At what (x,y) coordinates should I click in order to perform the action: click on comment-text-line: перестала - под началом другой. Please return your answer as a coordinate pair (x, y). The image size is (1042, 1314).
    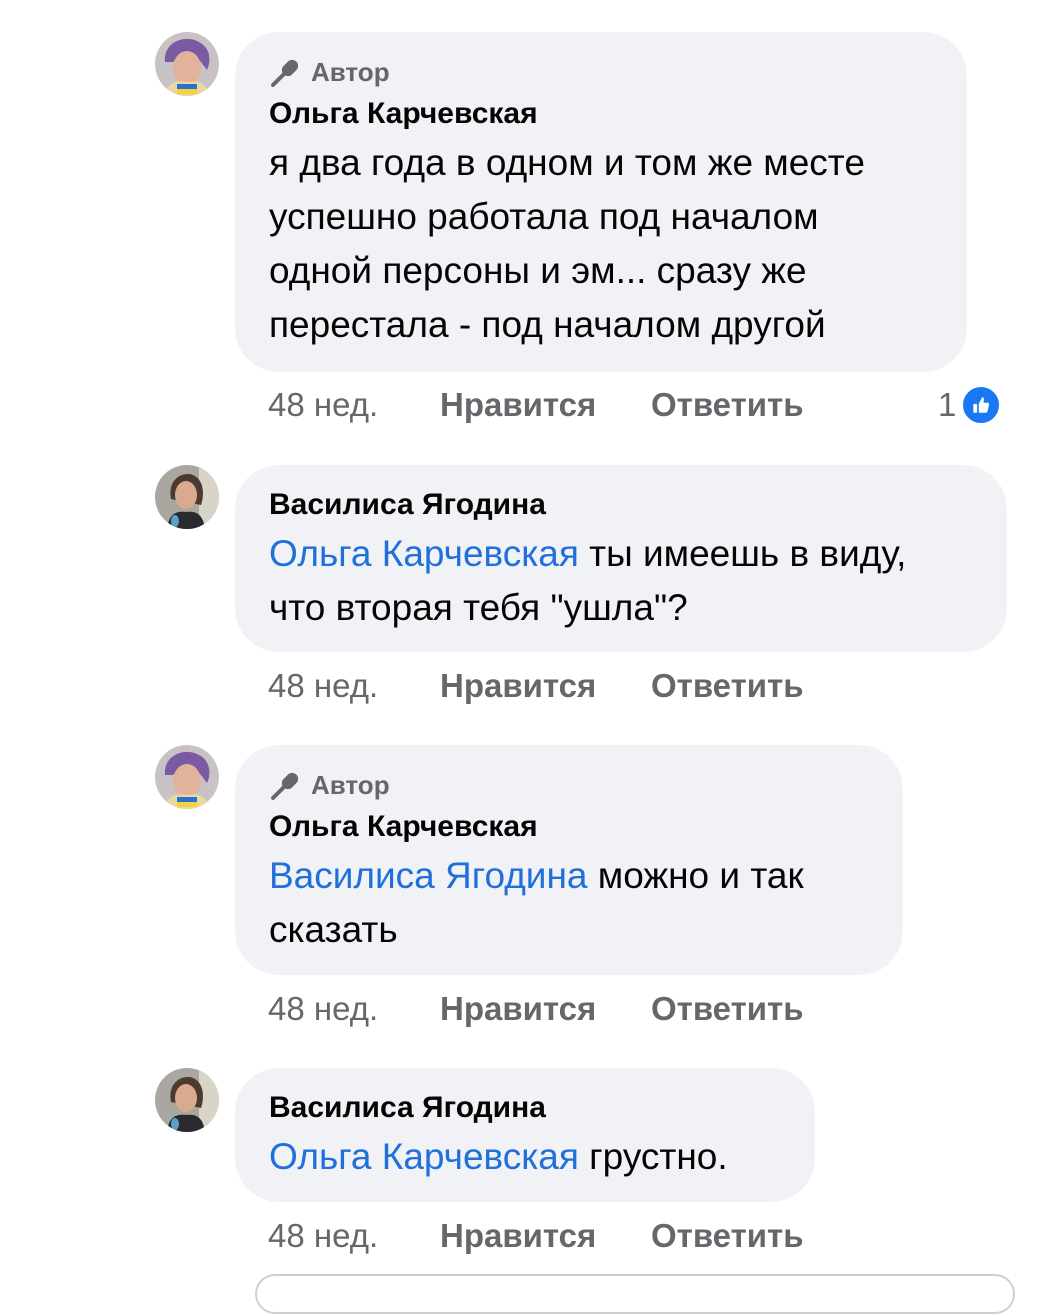
    Looking at the image, I should click on (547, 324).